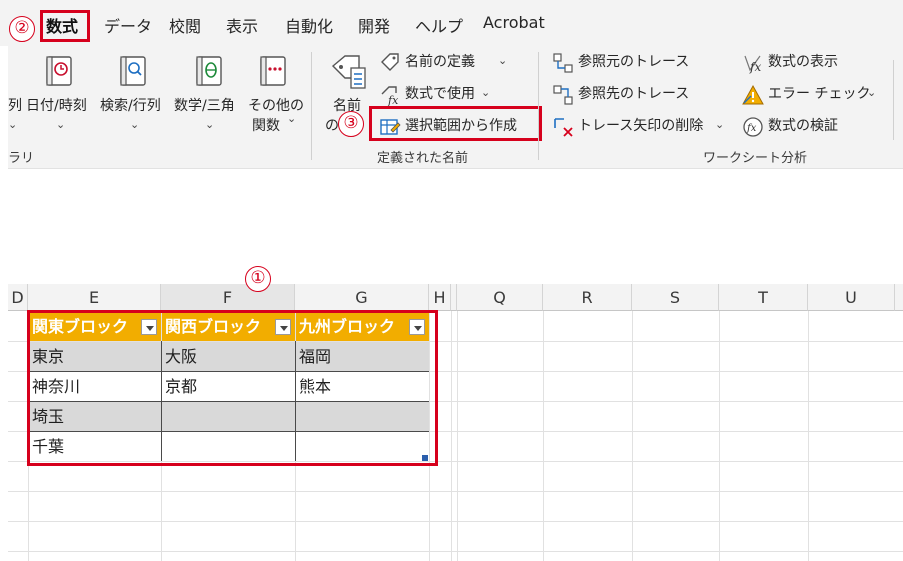  Describe the element at coordinates (21, 158) in the screenshot. I see `group-label-library: ラリ` at that location.